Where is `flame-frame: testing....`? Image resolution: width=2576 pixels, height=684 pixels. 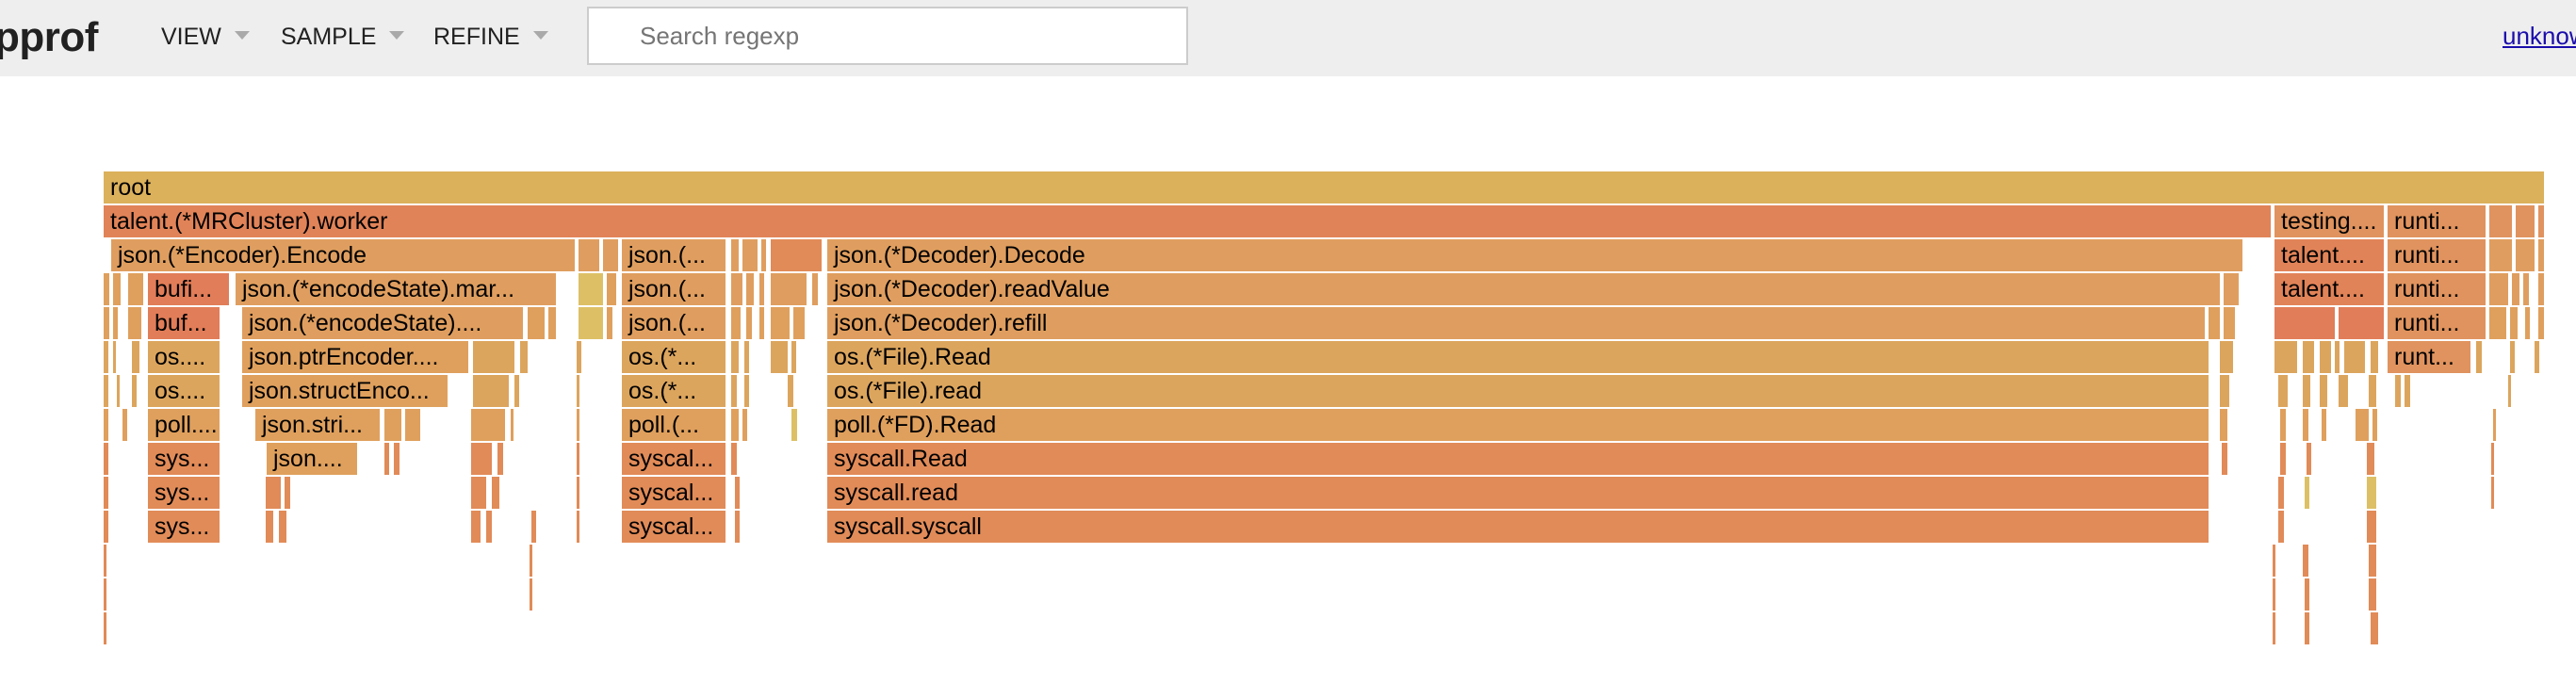 flame-frame: testing.... is located at coordinates (2330, 221).